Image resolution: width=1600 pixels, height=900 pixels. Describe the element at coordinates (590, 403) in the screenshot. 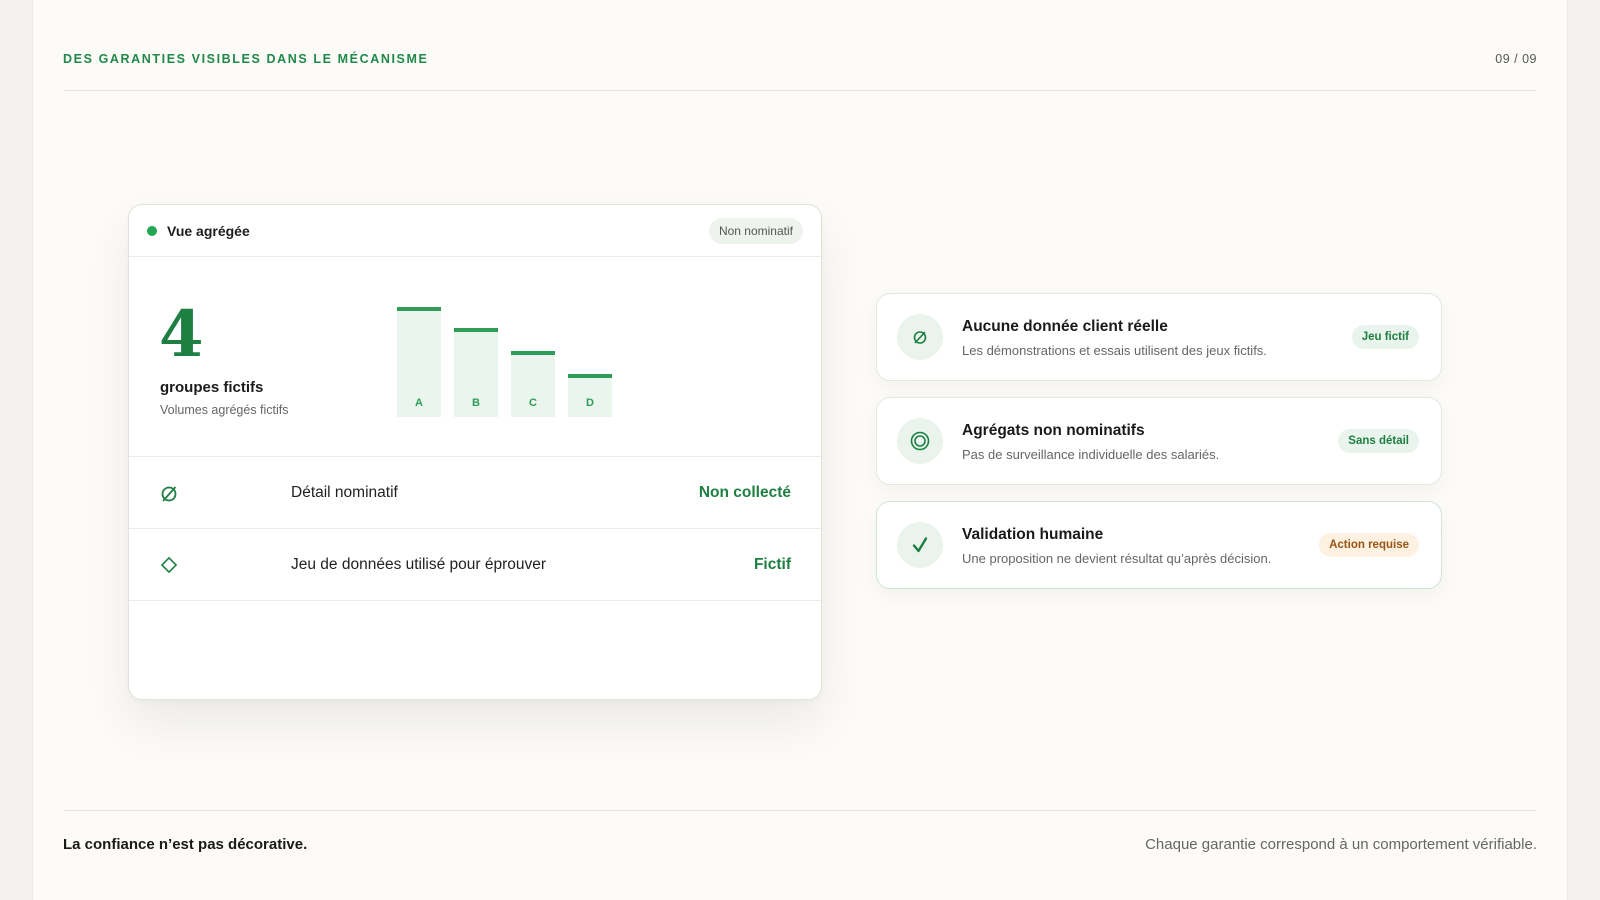

I see `chart-bar-label: D` at that location.